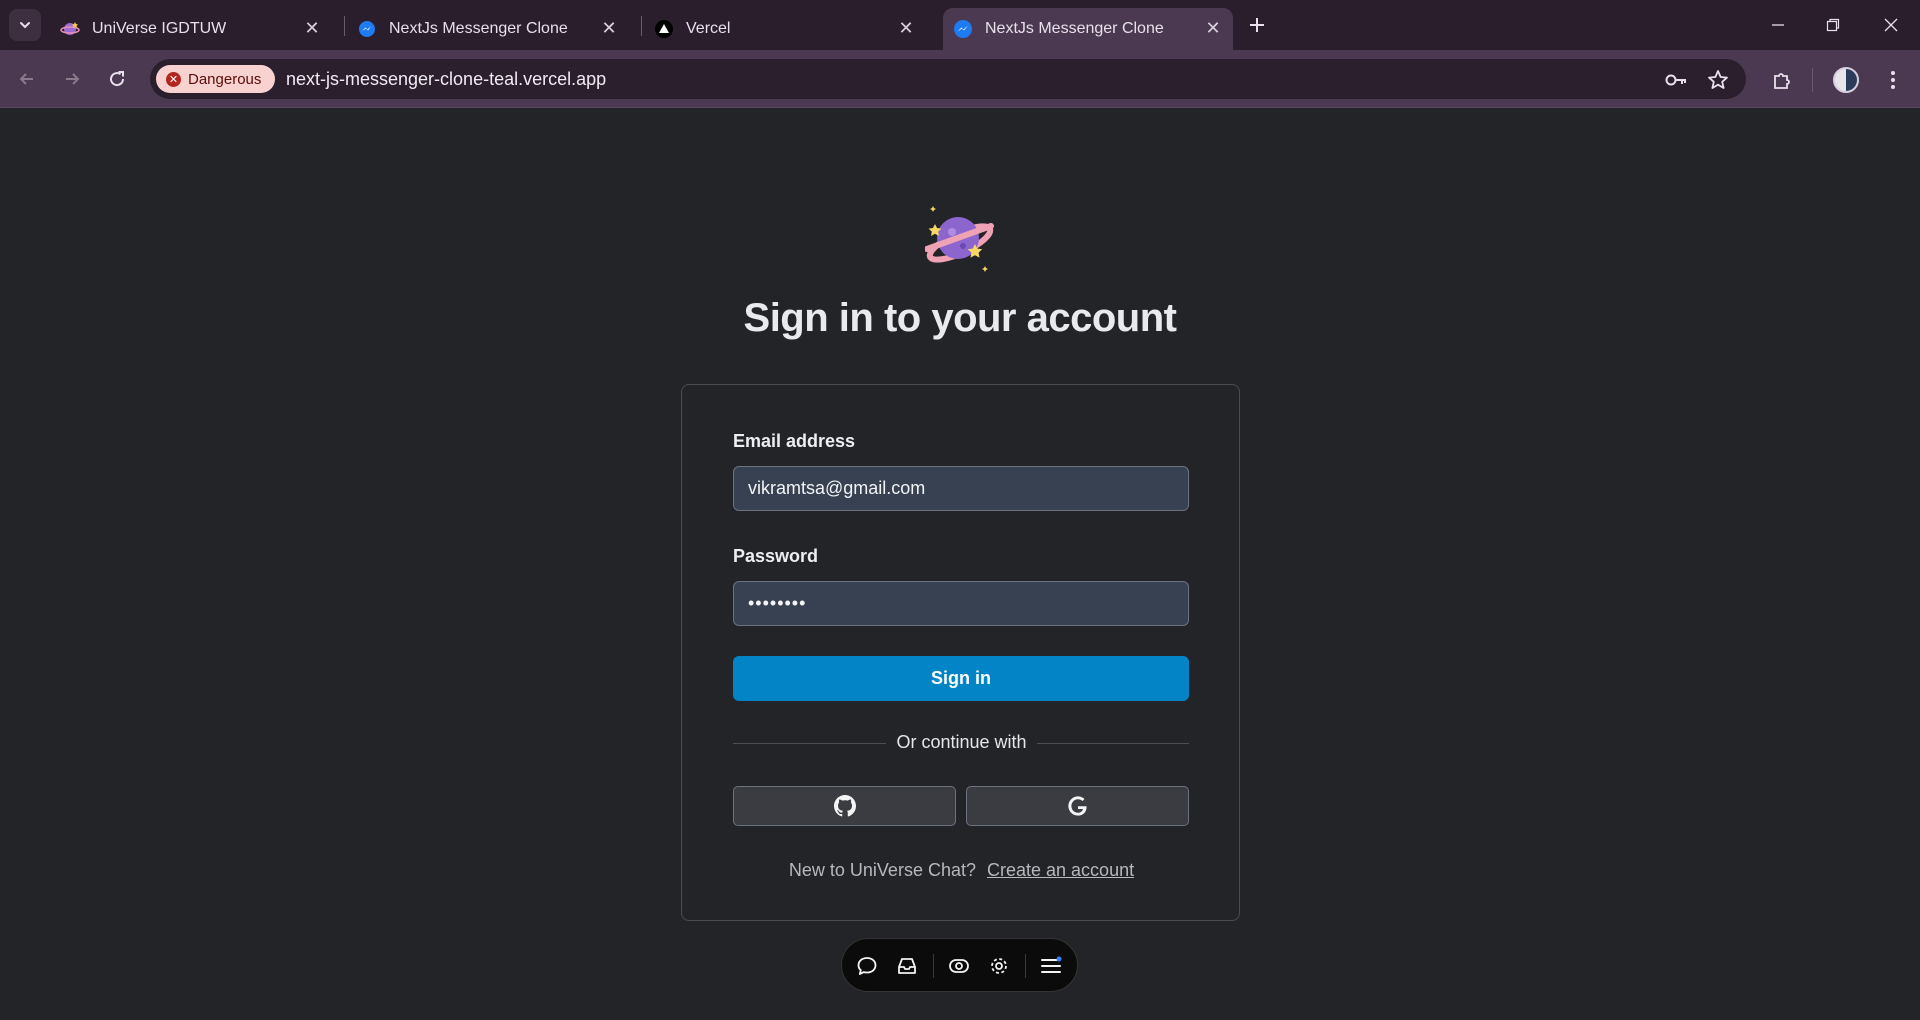 The height and width of the screenshot is (1020, 1920). What do you see at coordinates (794, 441) in the screenshot?
I see `email-label: Email address` at bounding box center [794, 441].